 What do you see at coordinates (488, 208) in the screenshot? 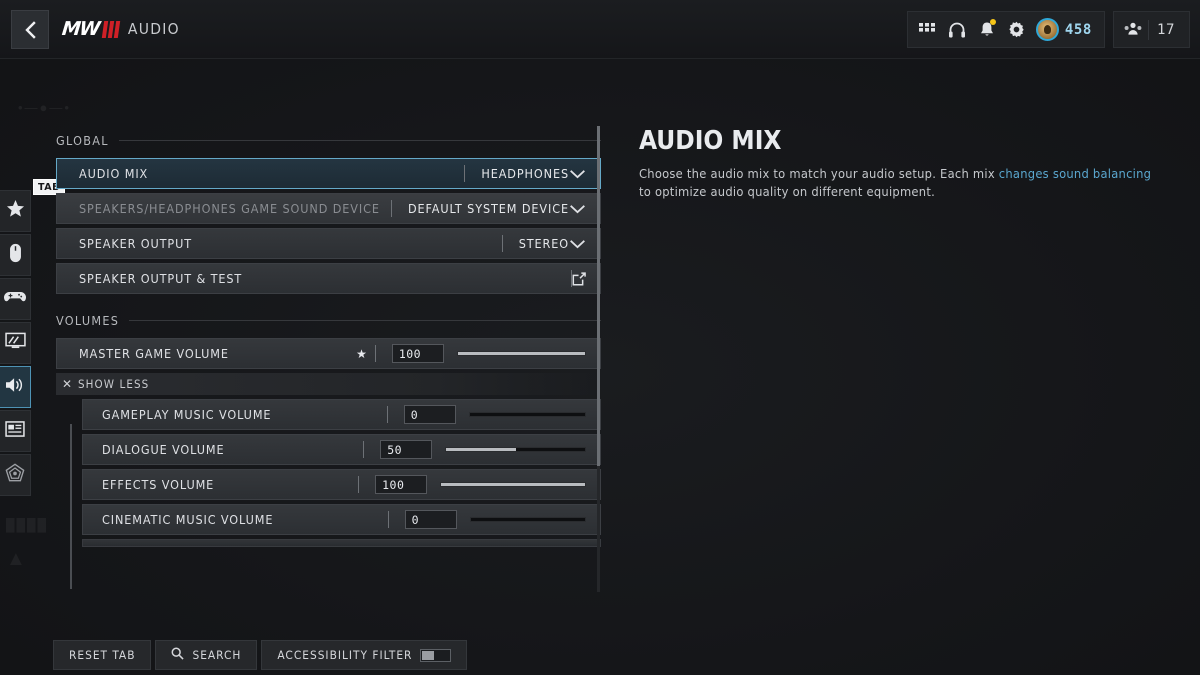
I see `setting-value: DEFAULT SYSTEM DEVICE` at bounding box center [488, 208].